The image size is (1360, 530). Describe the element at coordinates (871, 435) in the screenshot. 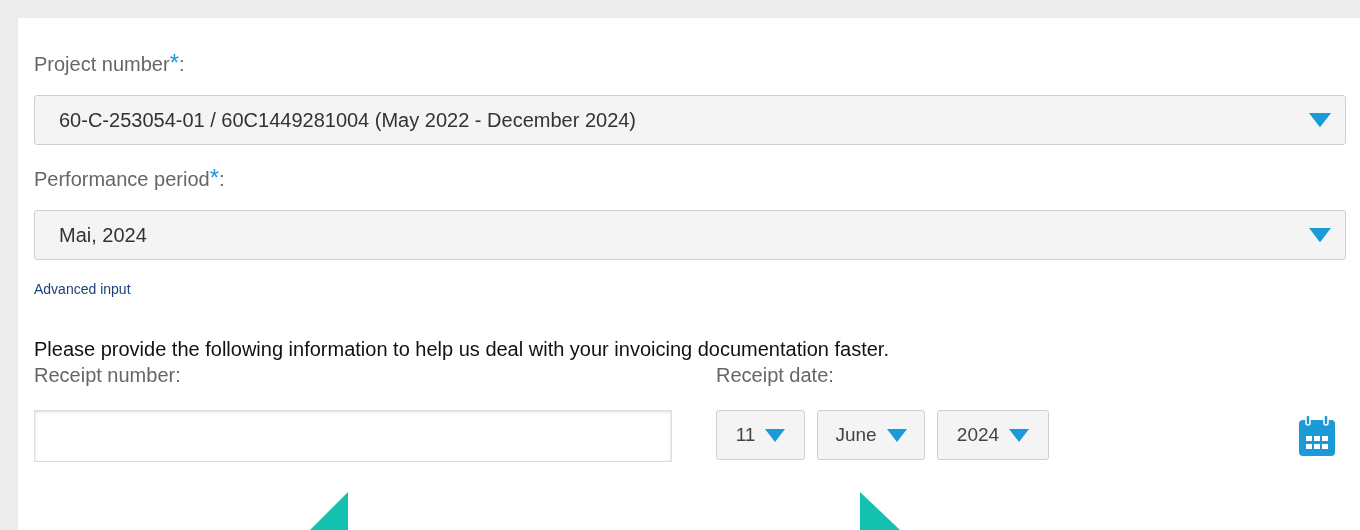

I see `date-dropdown: June` at that location.